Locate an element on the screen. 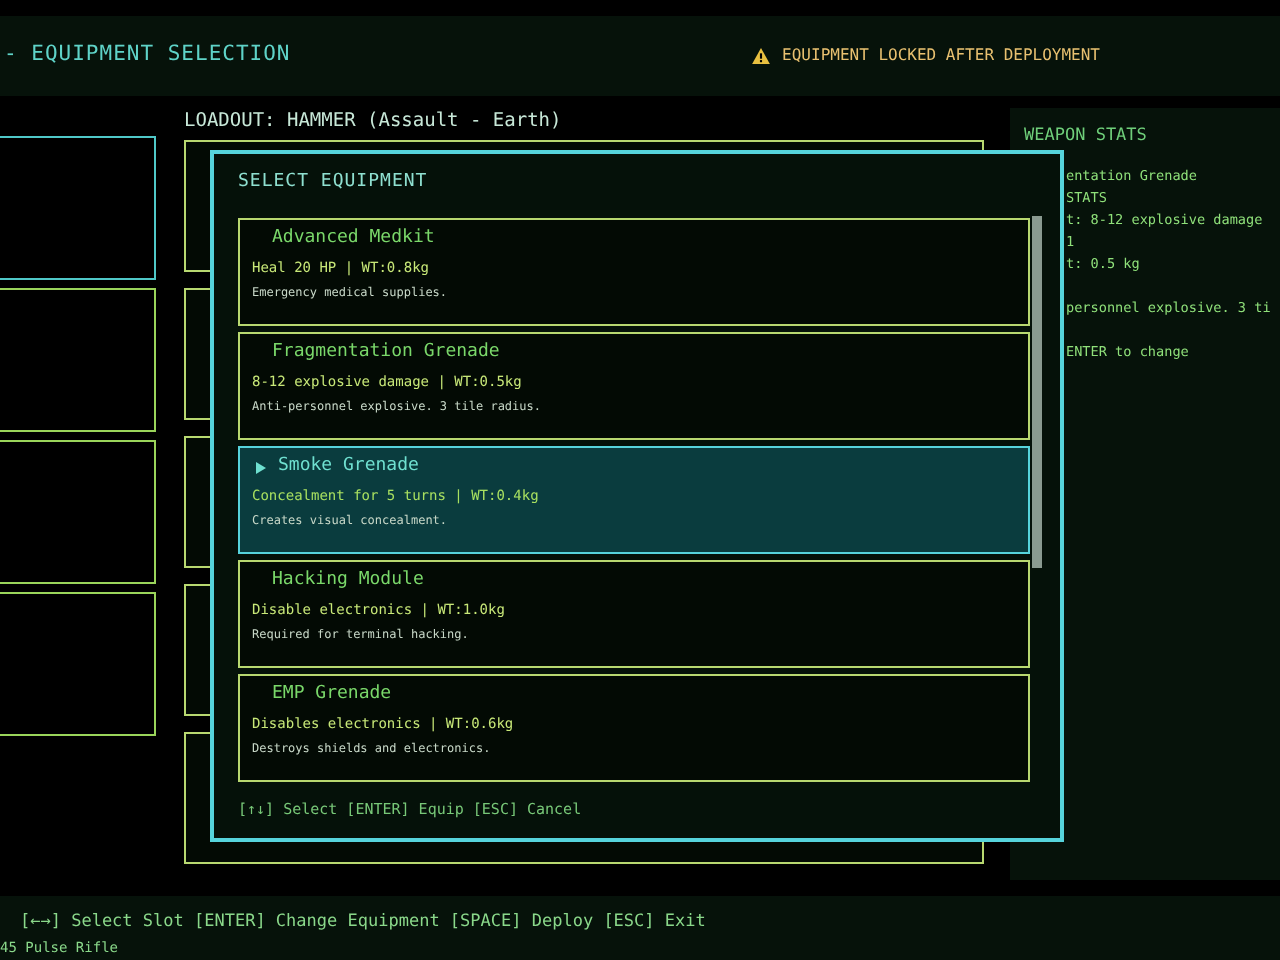 This screenshot has width=1280, height=960. item-name: Advanced Medkit is located at coordinates (353, 238).